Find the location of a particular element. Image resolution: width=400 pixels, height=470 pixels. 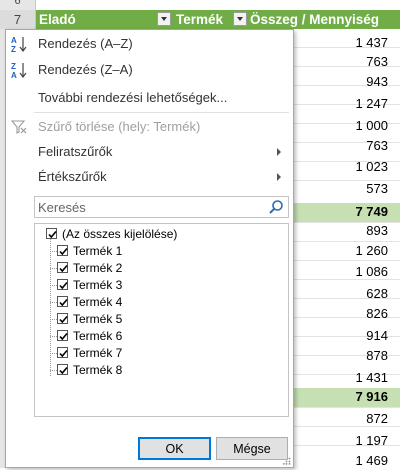

sort-a-z-item: A Z Rendezés (A–Z) is located at coordinates (149, 44).